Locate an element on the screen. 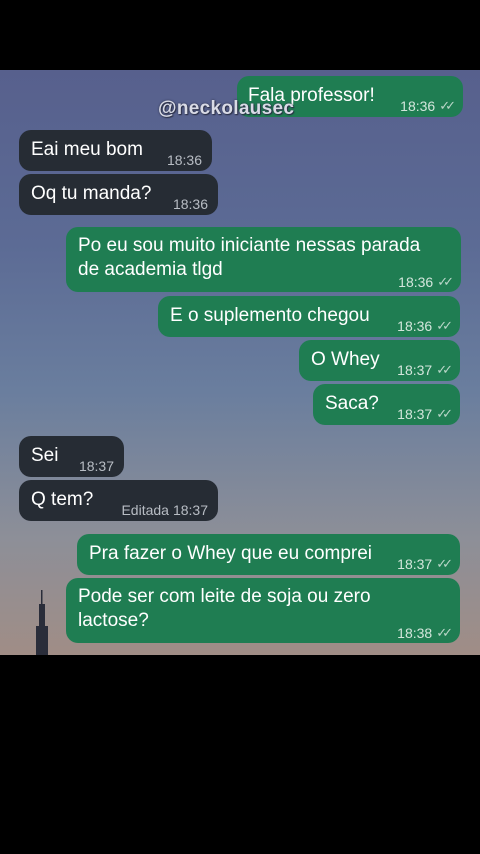  message-incoming: Eai meu bom 18:36 is located at coordinates (115, 150).